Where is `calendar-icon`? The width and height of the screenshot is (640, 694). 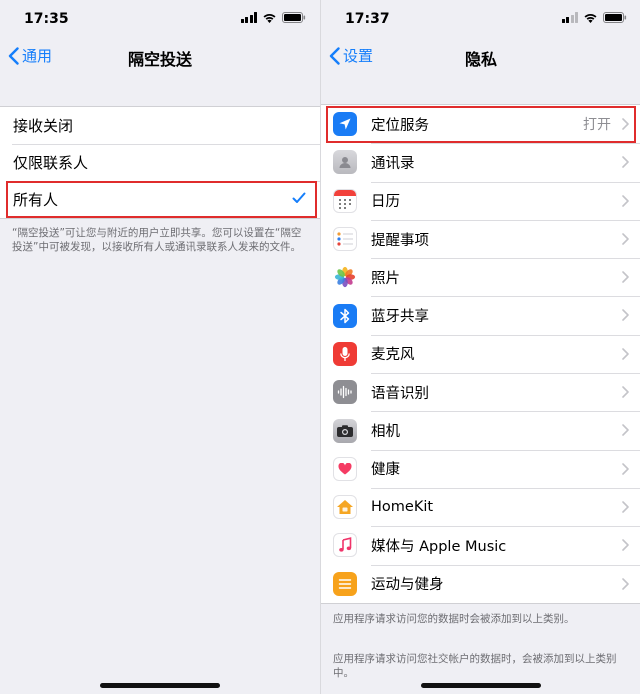 calendar-icon is located at coordinates (345, 200).